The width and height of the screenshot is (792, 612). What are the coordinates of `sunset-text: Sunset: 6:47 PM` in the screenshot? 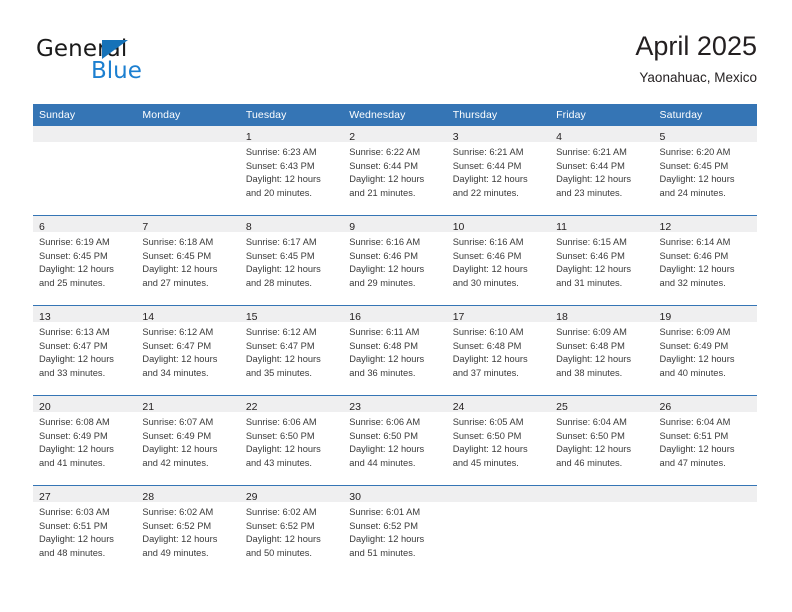 It's located at (73, 345).